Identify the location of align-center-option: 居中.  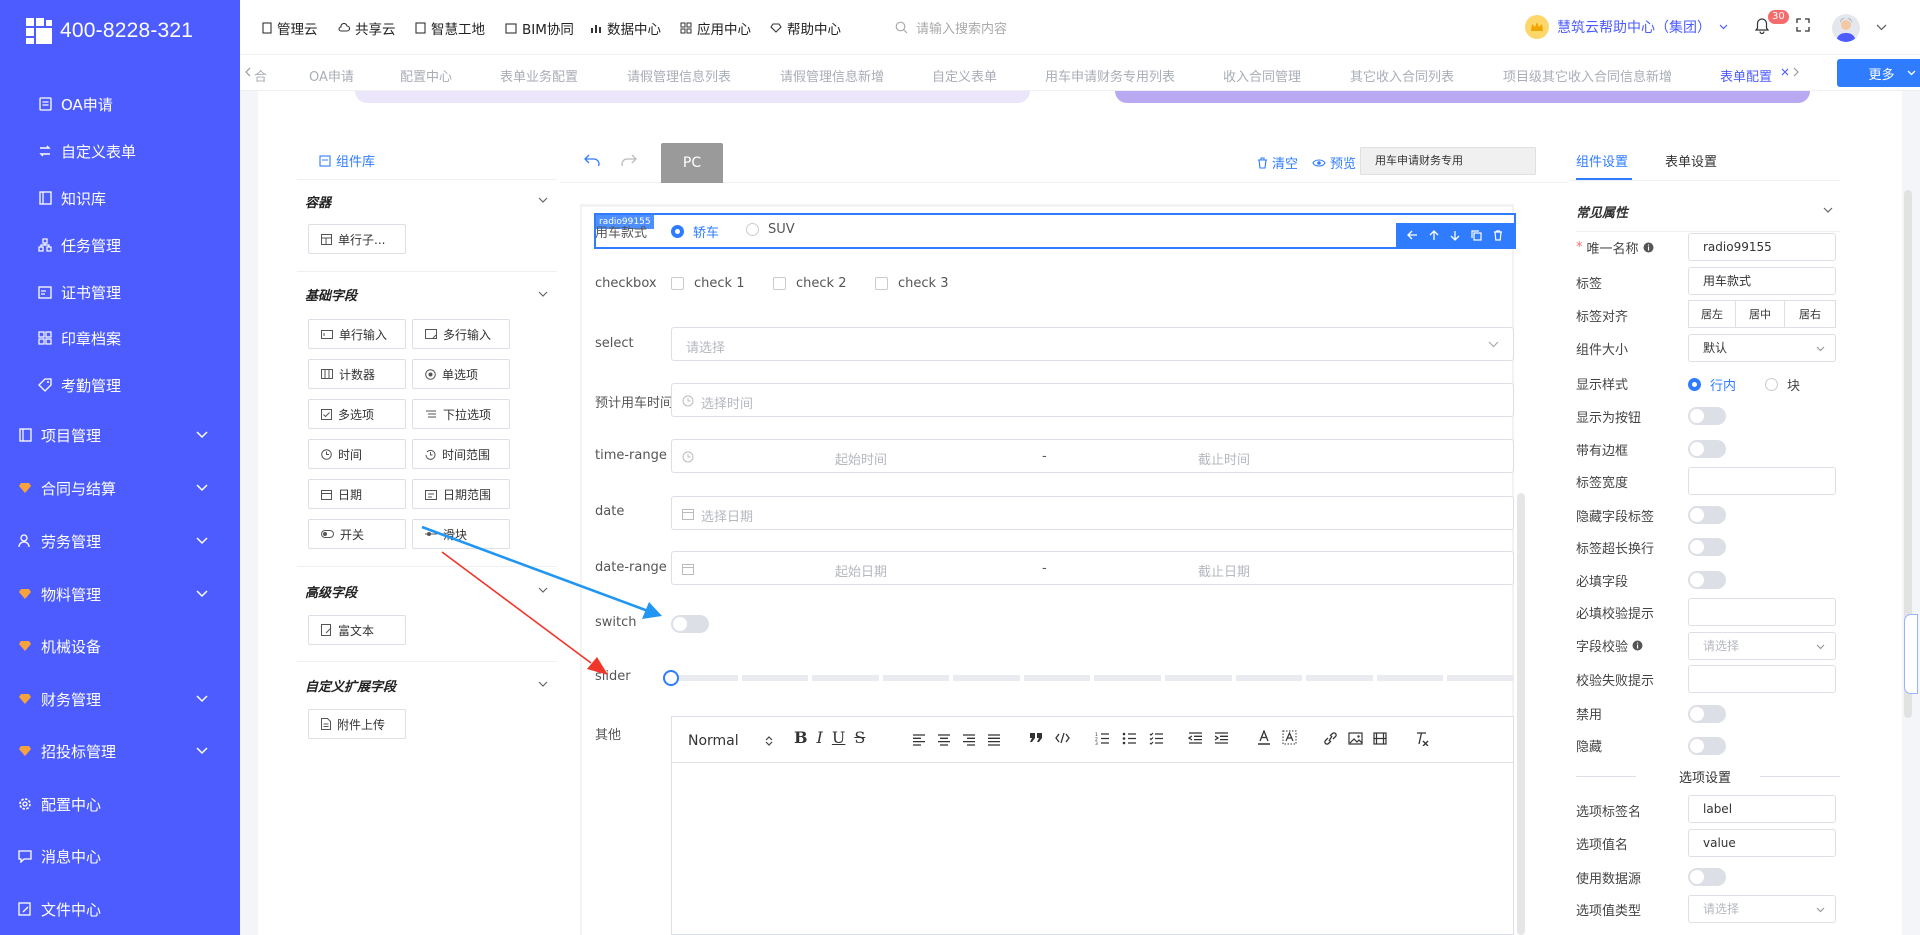
(1760, 314).